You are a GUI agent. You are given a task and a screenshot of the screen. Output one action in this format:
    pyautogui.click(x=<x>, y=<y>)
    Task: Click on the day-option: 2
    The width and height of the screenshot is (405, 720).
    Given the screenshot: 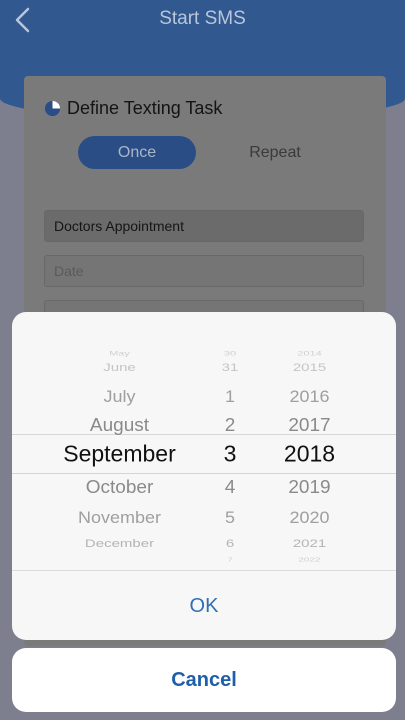 What is the action you would take?
    pyautogui.click(x=230, y=425)
    